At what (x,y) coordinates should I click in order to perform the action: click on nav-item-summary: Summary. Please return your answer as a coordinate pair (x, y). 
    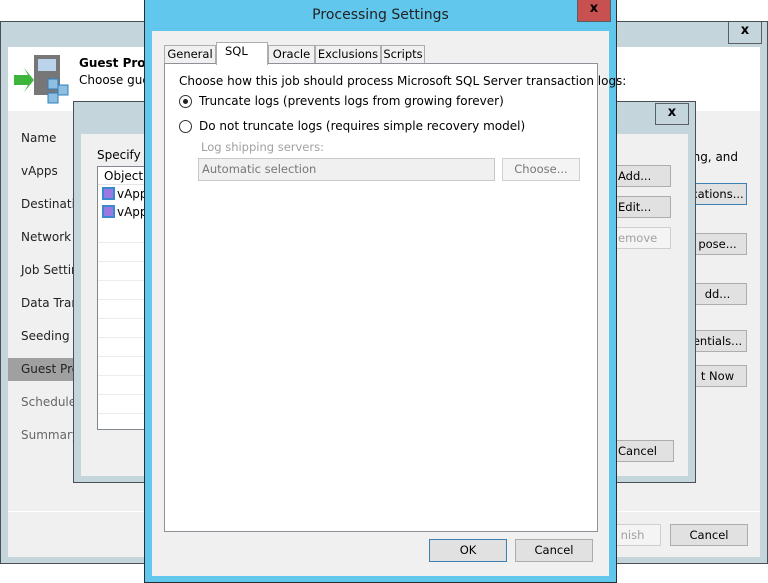
    Looking at the image, I should click on (50, 435).